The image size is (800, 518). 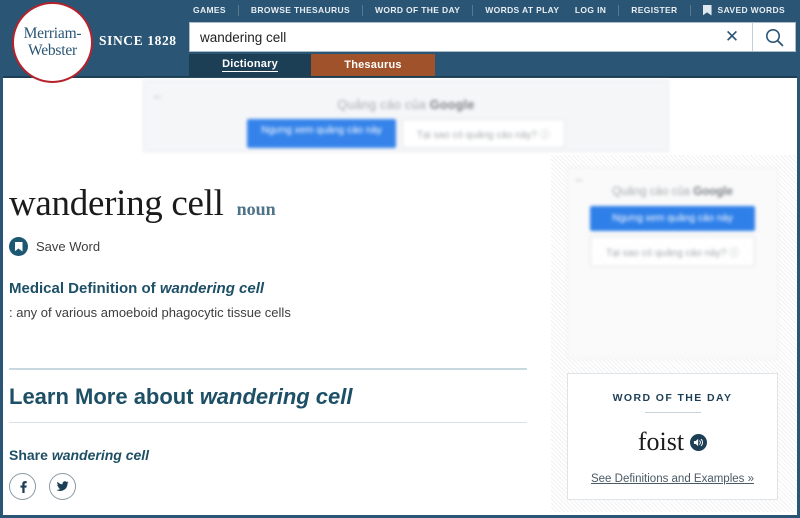 I want to click on share-buttons, so click(x=268, y=486).